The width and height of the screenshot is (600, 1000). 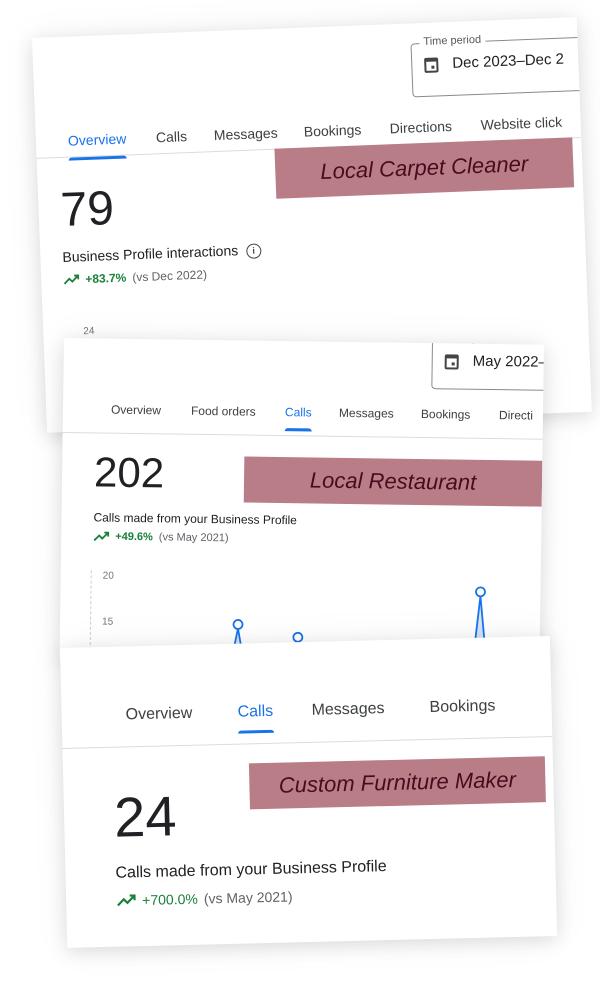 What do you see at coordinates (251, 870) in the screenshot?
I see `metric-label: Calls made from your Business Profile` at bounding box center [251, 870].